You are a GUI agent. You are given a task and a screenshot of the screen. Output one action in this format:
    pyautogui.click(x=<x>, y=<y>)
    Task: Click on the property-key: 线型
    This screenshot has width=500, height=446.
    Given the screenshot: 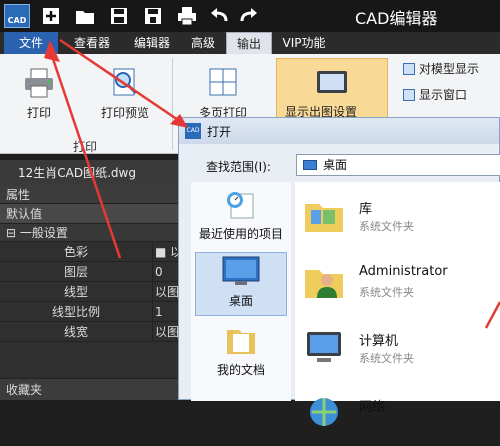 What is the action you would take?
    pyautogui.click(x=75, y=292)
    